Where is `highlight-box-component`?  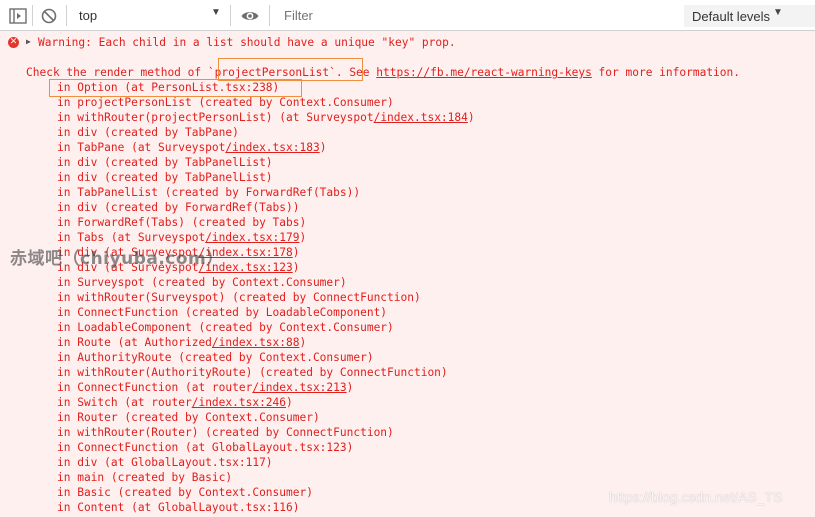
highlight-box-component is located at coordinates (290, 69).